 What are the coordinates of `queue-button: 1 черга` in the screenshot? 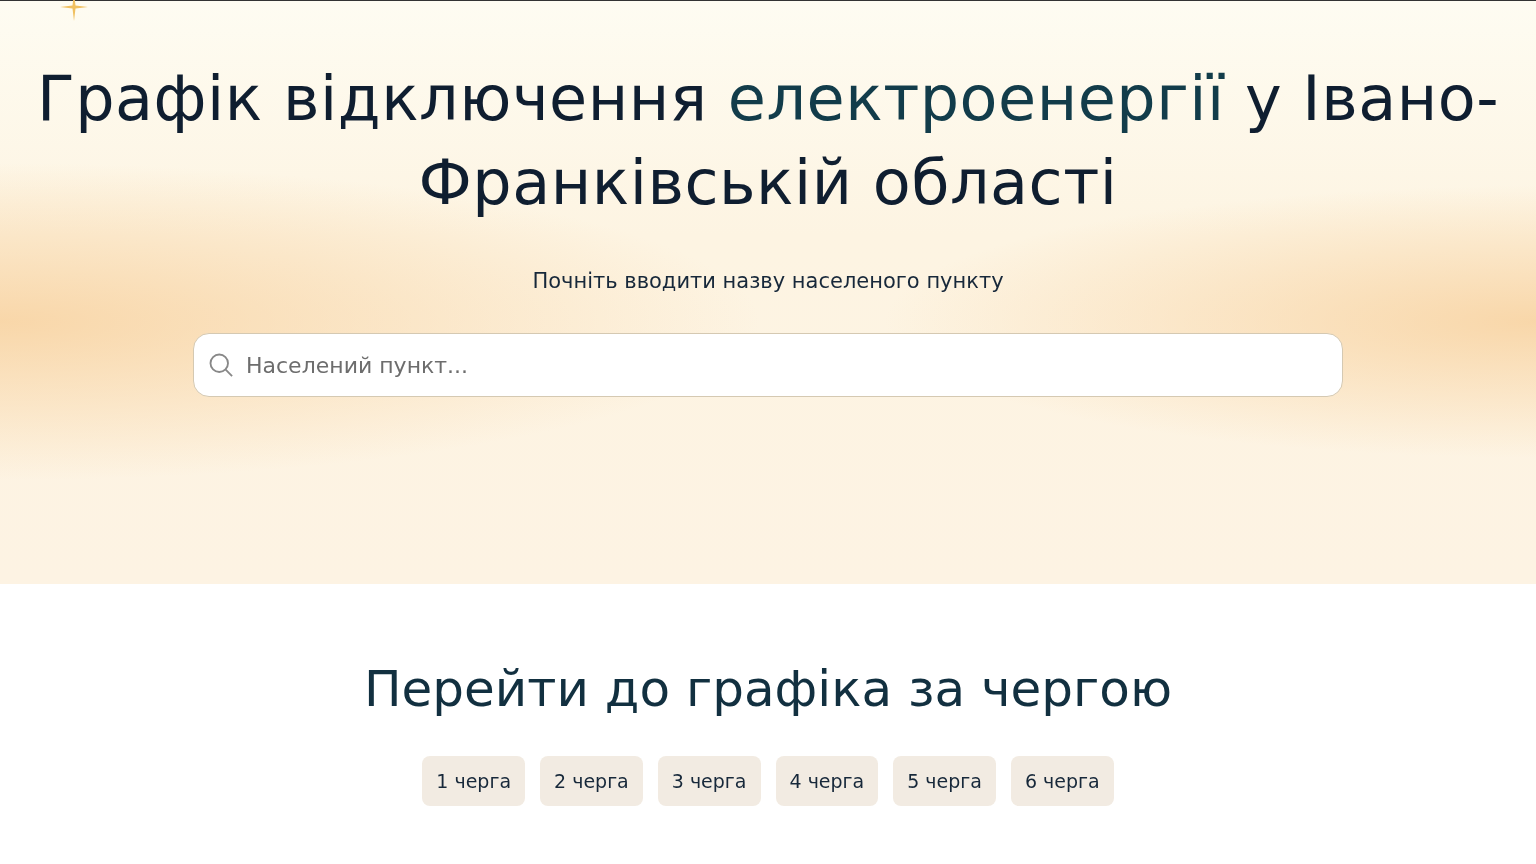 It's located at (474, 781).